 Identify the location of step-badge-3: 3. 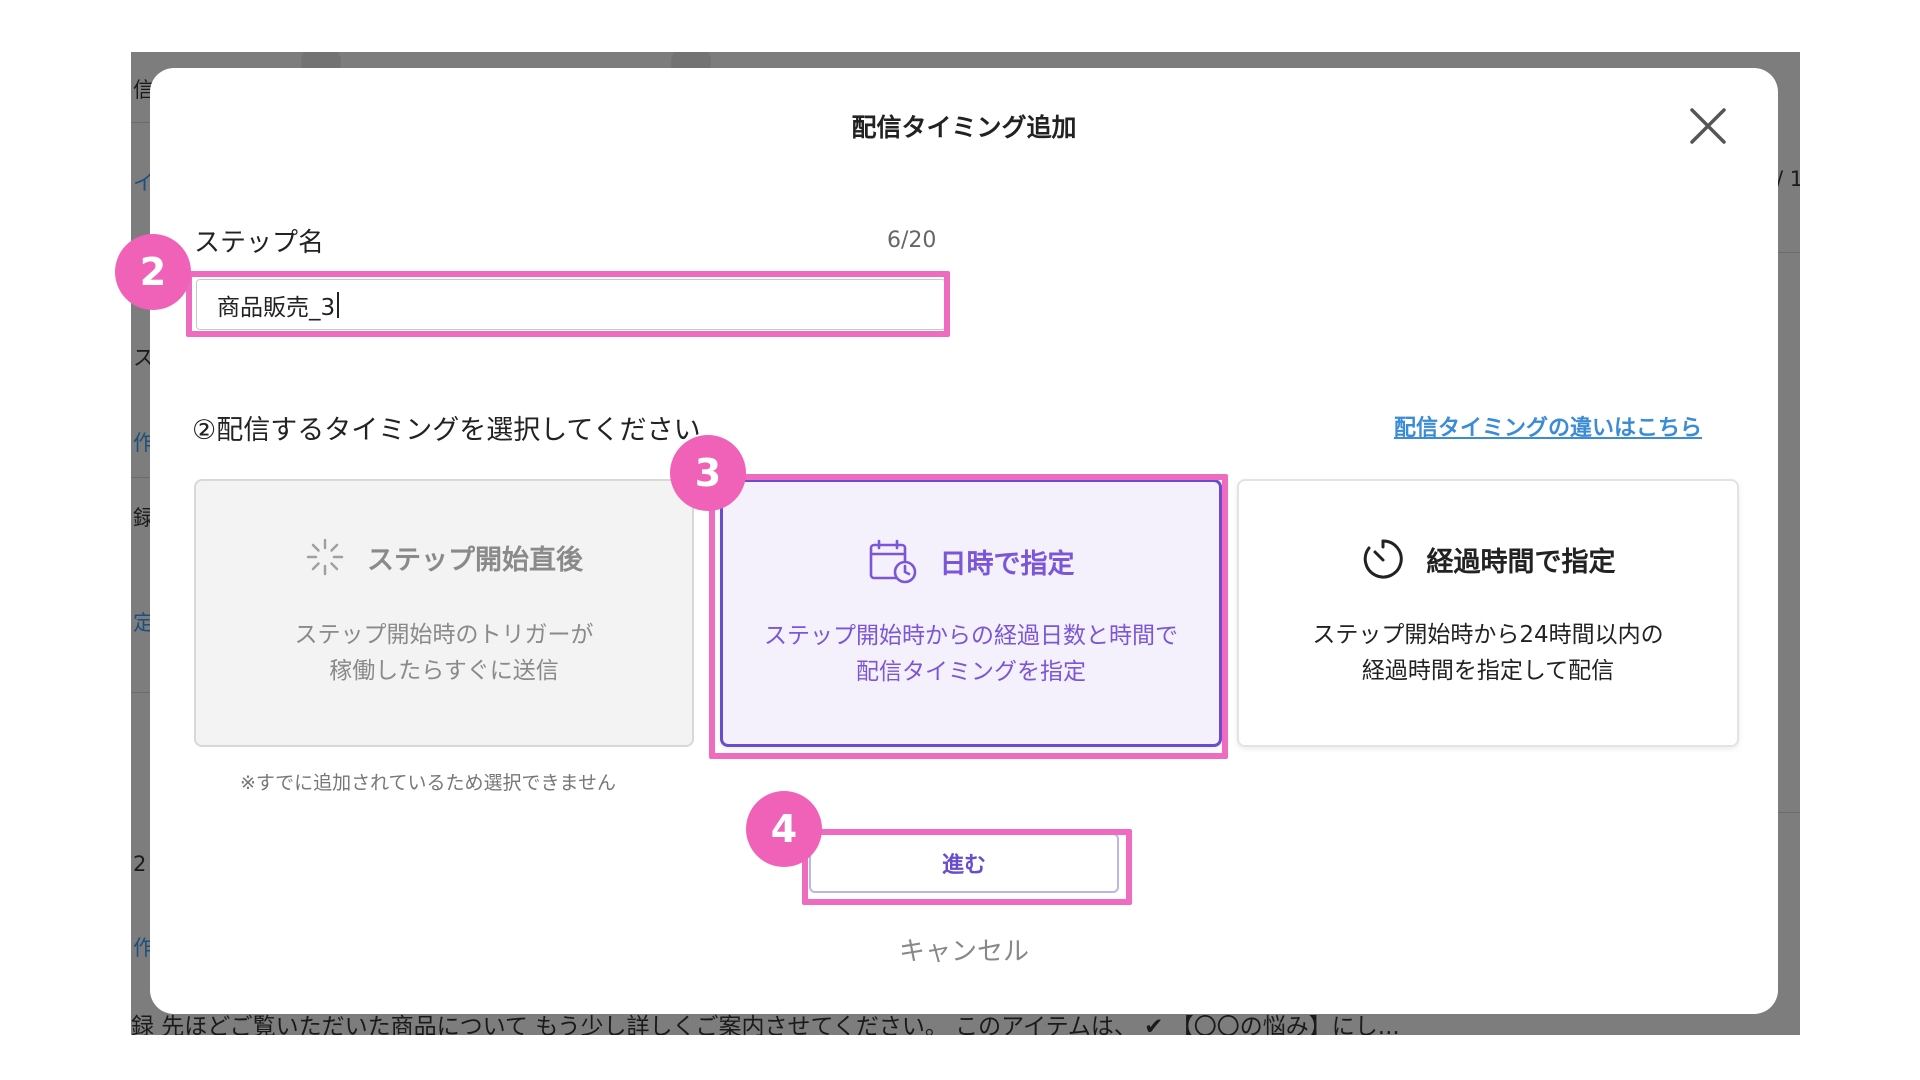
(708, 473).